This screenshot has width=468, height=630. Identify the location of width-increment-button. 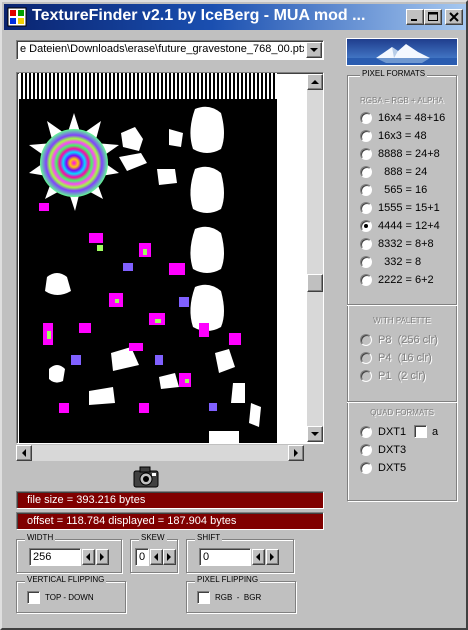
(102, 557).